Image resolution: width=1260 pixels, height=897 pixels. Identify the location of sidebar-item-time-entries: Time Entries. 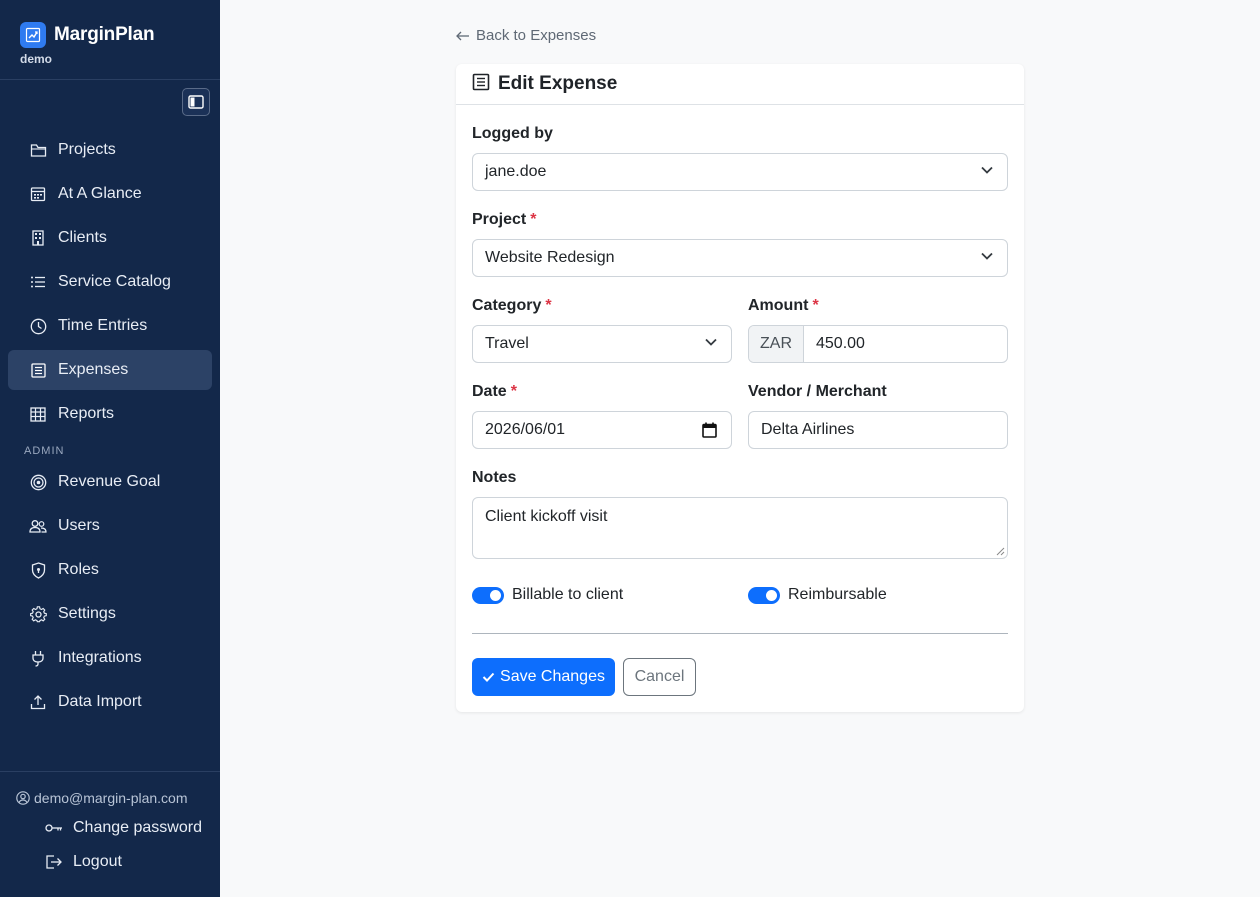
(110, 326).